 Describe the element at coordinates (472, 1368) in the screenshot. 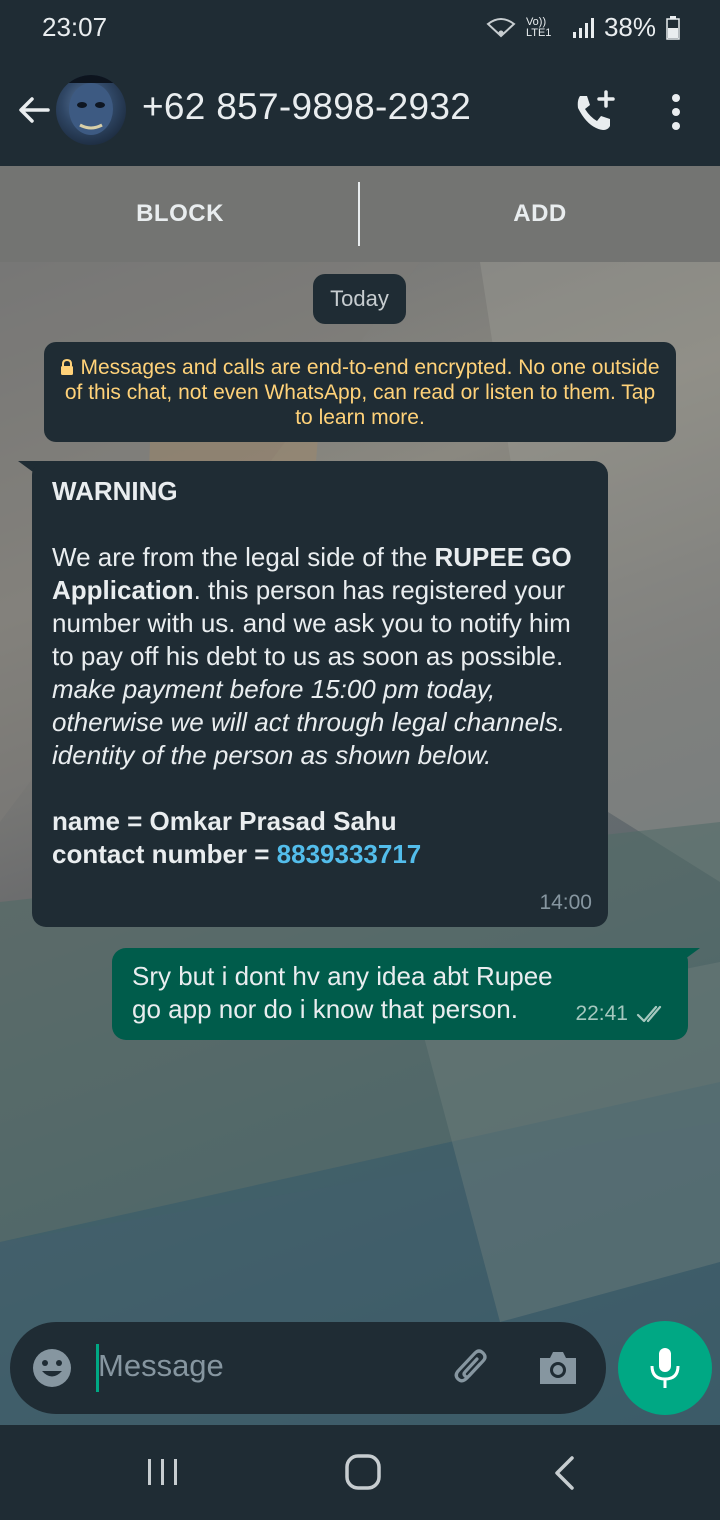

I see `attach-icon` at that location.